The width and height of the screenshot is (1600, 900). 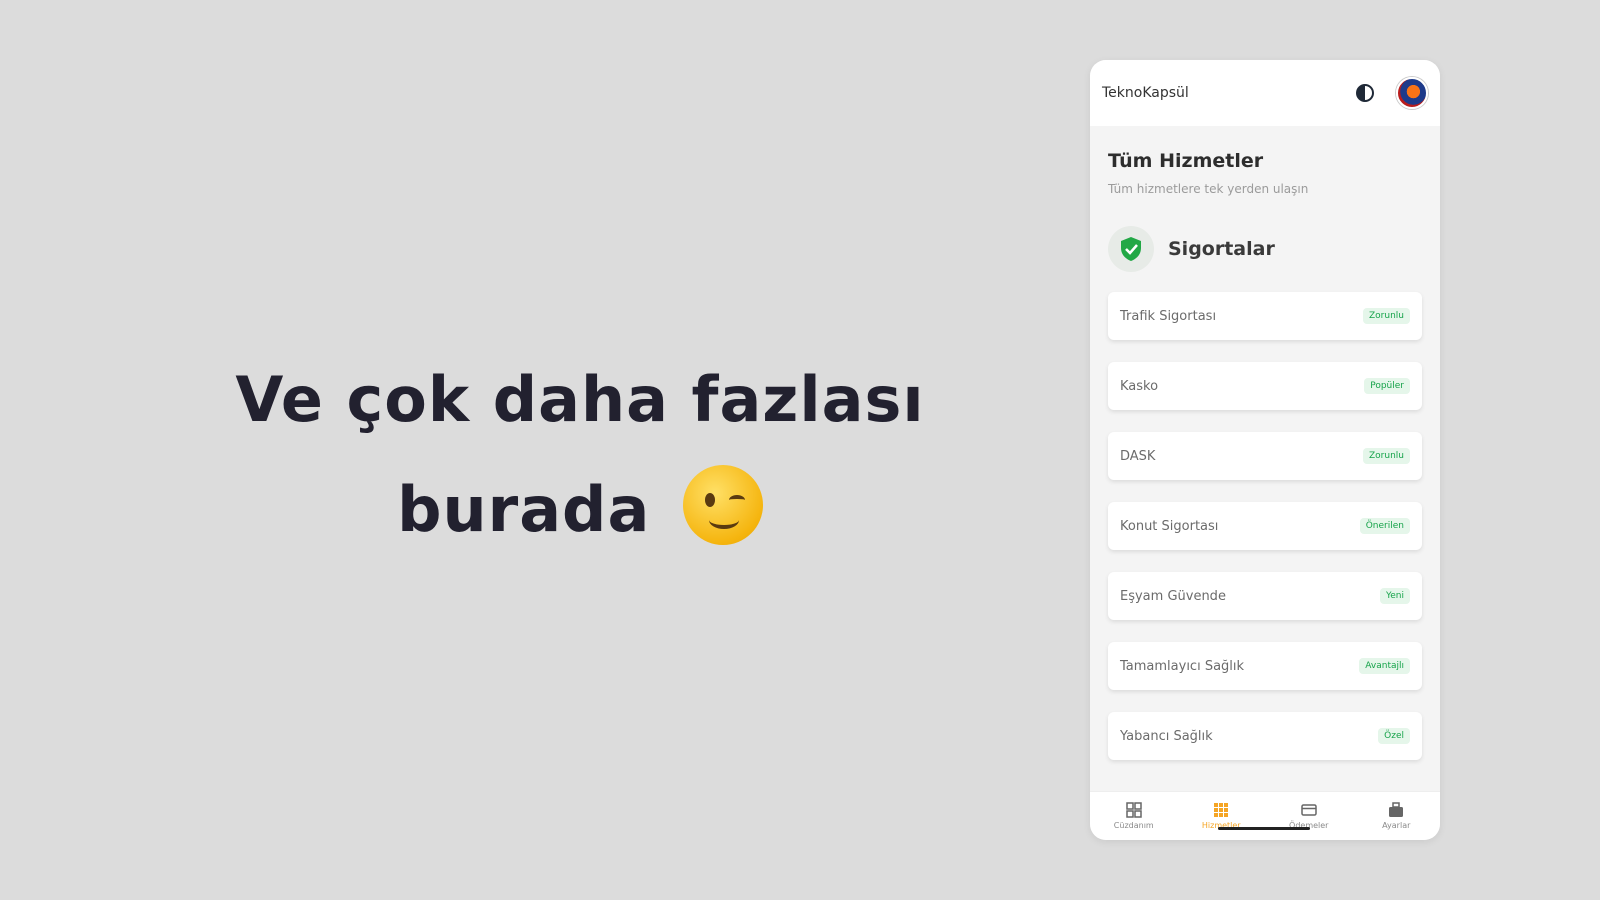 I want to click on status-badge: Önerilen, so click(x=1384, y=526).